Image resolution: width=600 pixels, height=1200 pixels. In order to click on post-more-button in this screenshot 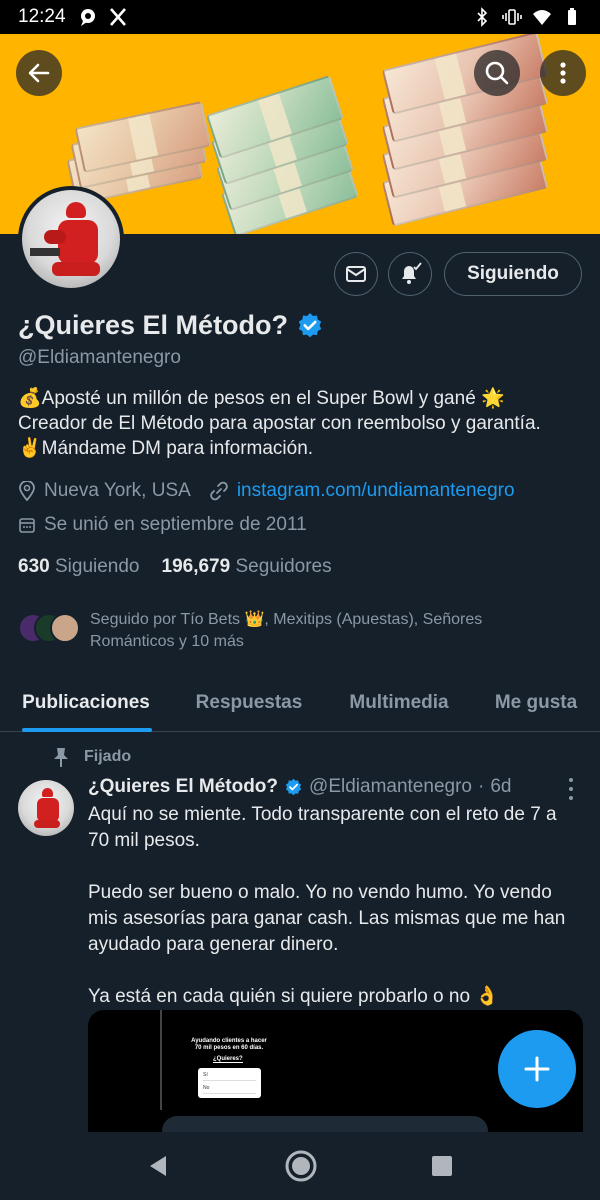, I will do `click(571, 789)`.